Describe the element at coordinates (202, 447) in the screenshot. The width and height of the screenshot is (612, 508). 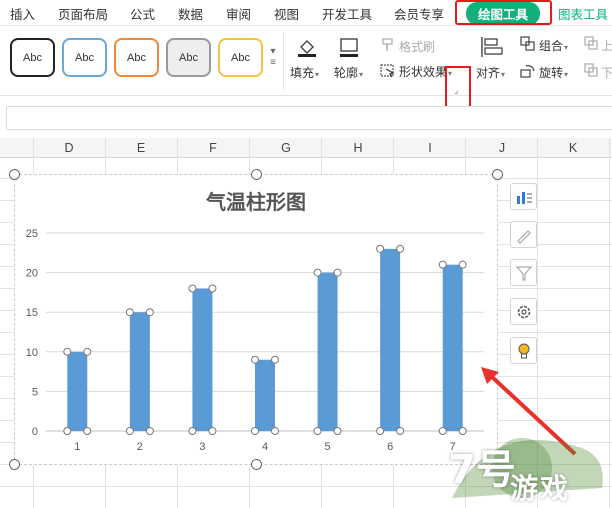
I see `x-tick-label: 3` at that location.